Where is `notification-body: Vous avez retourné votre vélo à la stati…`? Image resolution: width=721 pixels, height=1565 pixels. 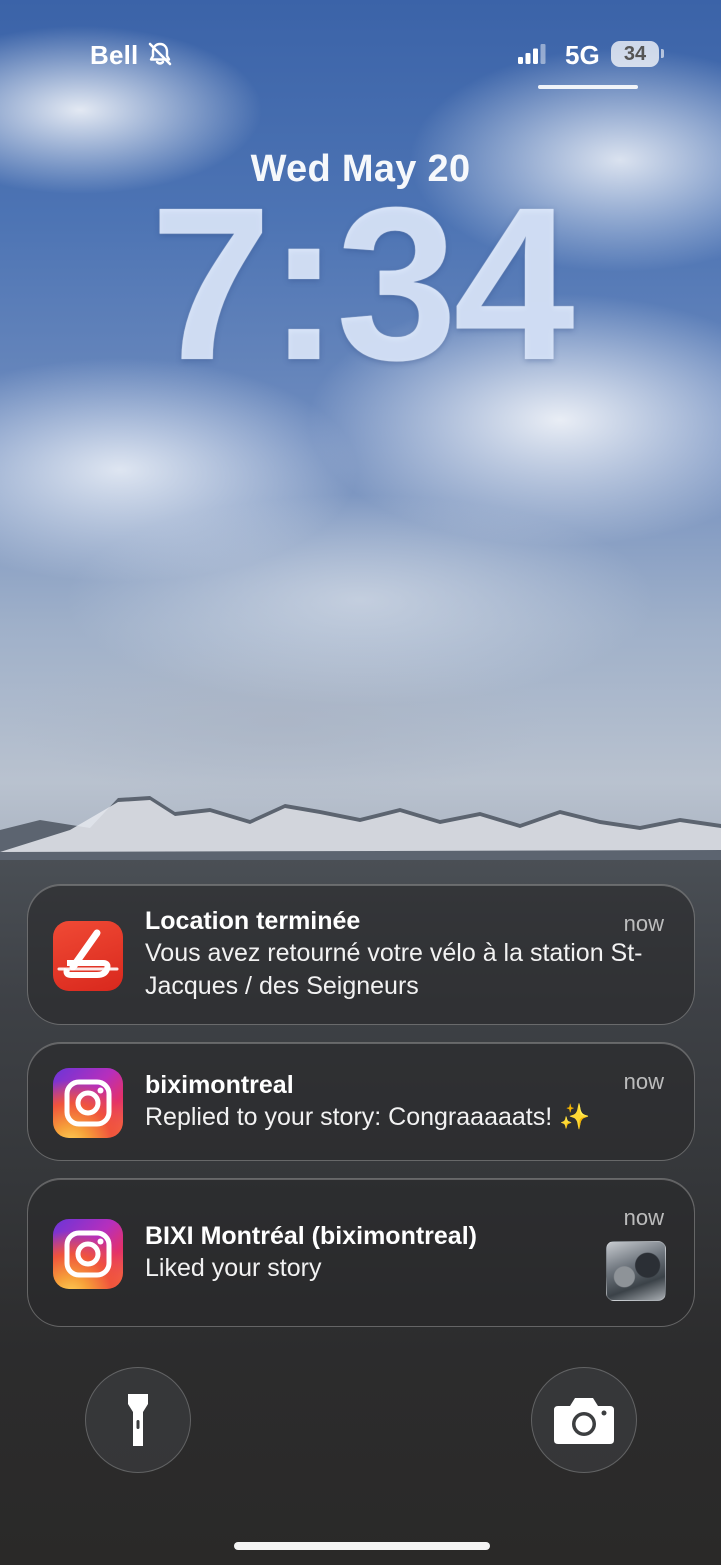 notification-body: Vous avez retourné votre vélo à la stati… is located at coordinates (394, 969).